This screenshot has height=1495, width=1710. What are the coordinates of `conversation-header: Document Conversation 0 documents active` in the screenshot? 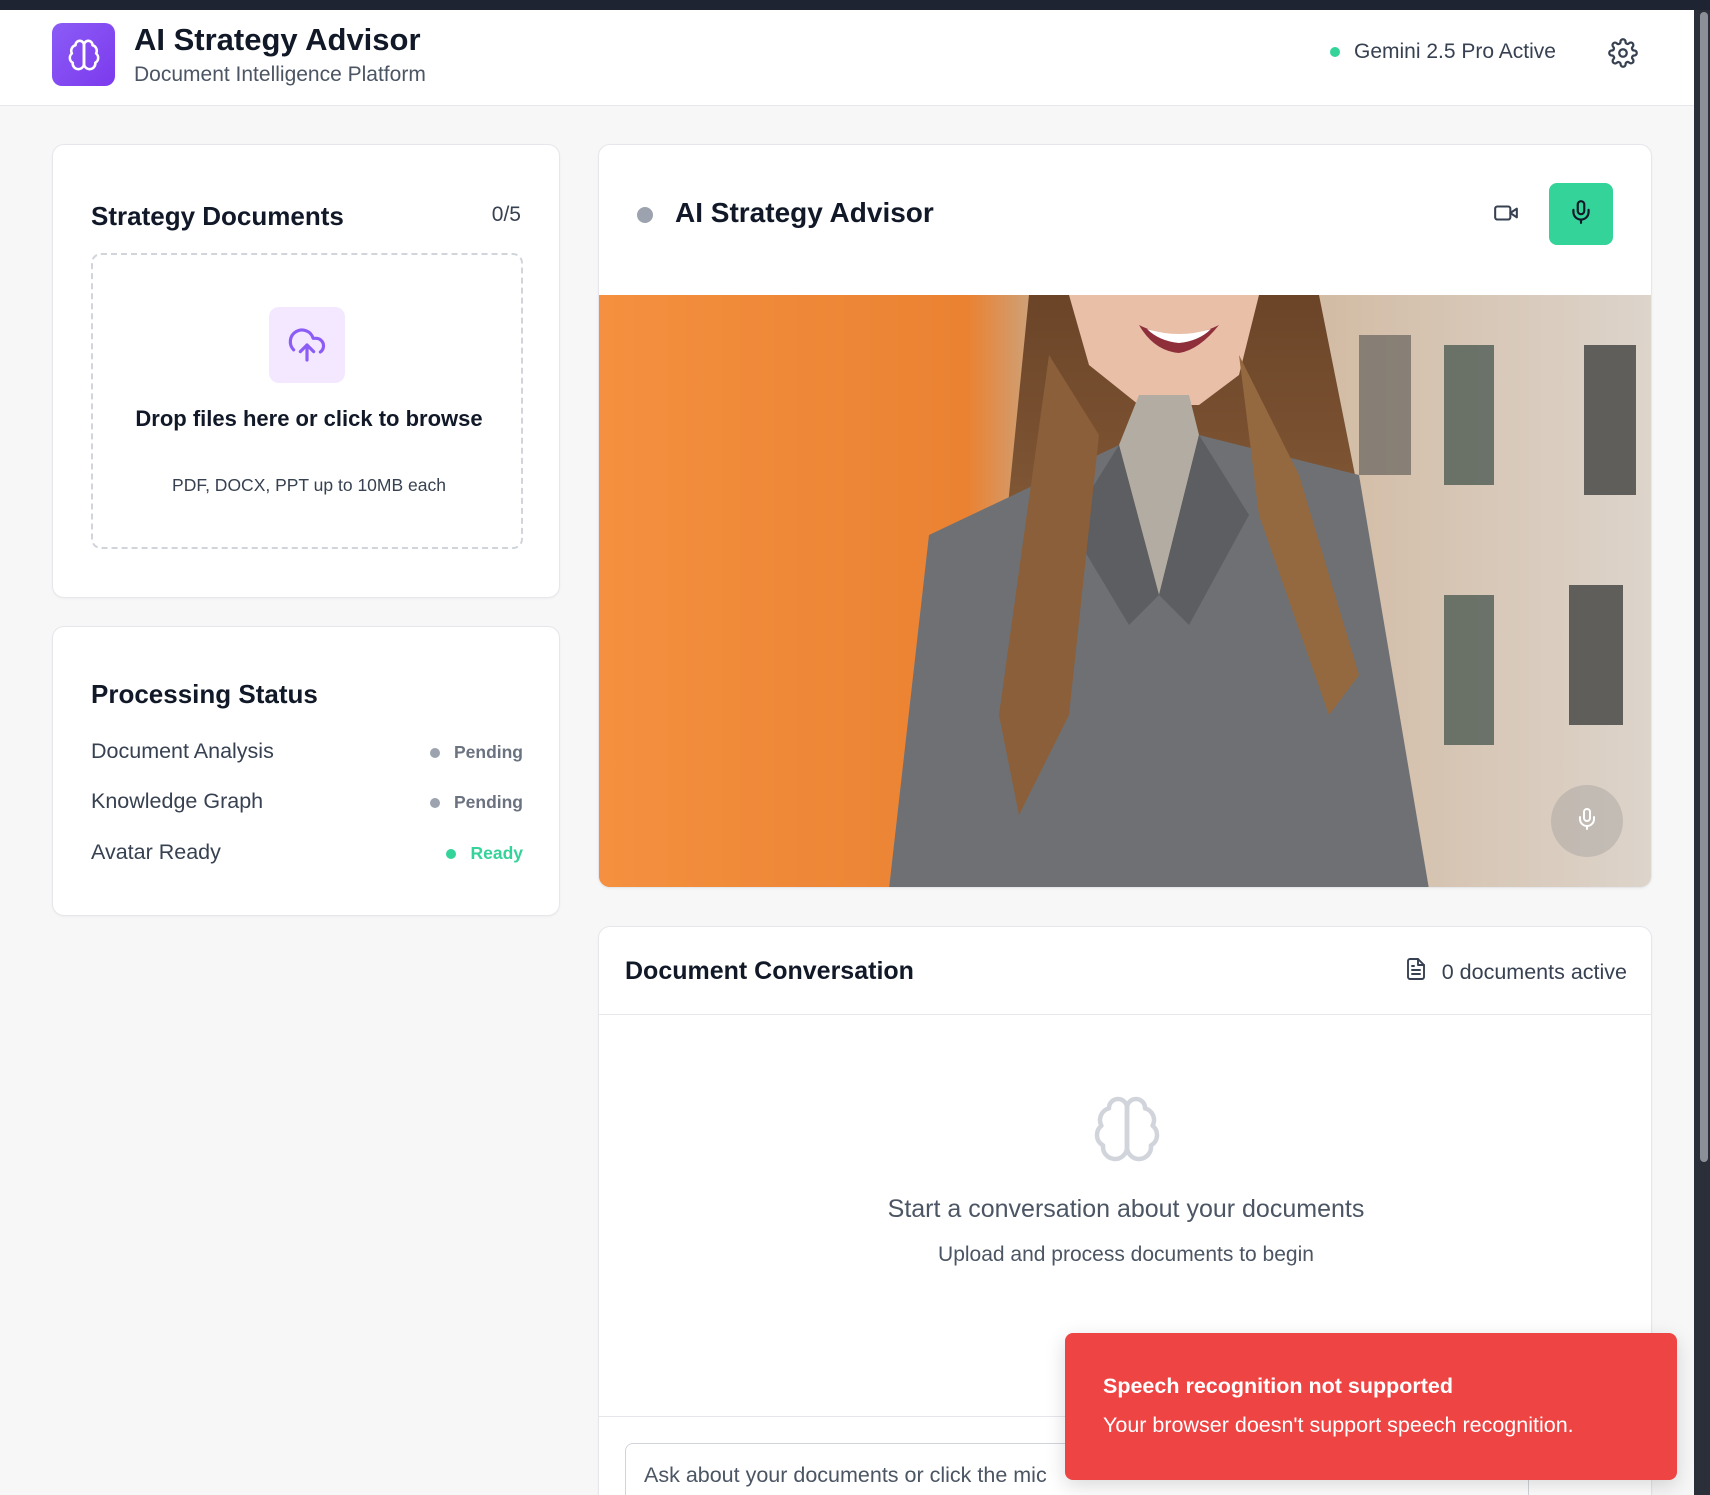 It's located at (1125, 971).